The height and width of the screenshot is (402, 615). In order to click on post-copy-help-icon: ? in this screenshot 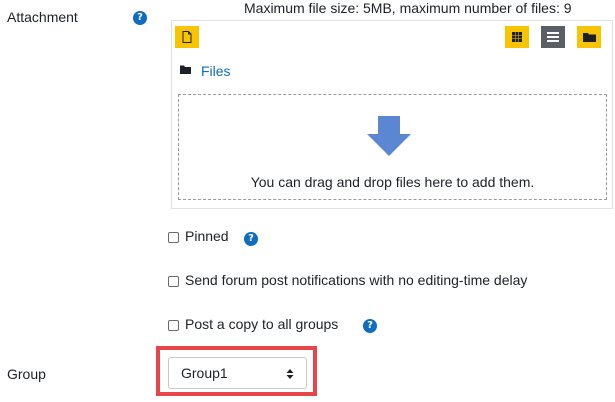, I will do `click(370, 326)`.